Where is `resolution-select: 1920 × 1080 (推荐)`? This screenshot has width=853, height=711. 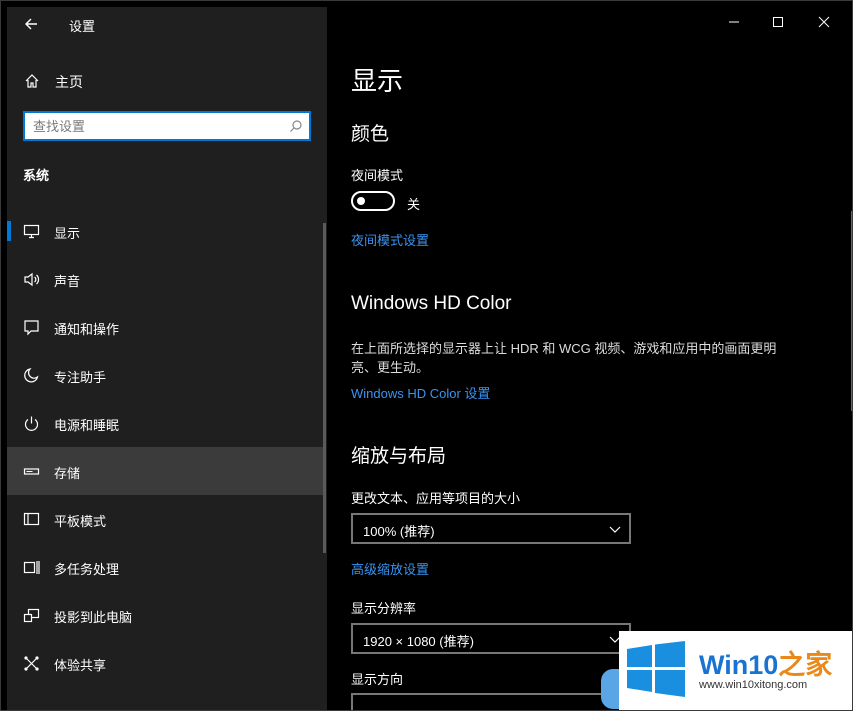 resolution-select: 1920 × 1080 (推荐) is located at coordinates (491, 638).